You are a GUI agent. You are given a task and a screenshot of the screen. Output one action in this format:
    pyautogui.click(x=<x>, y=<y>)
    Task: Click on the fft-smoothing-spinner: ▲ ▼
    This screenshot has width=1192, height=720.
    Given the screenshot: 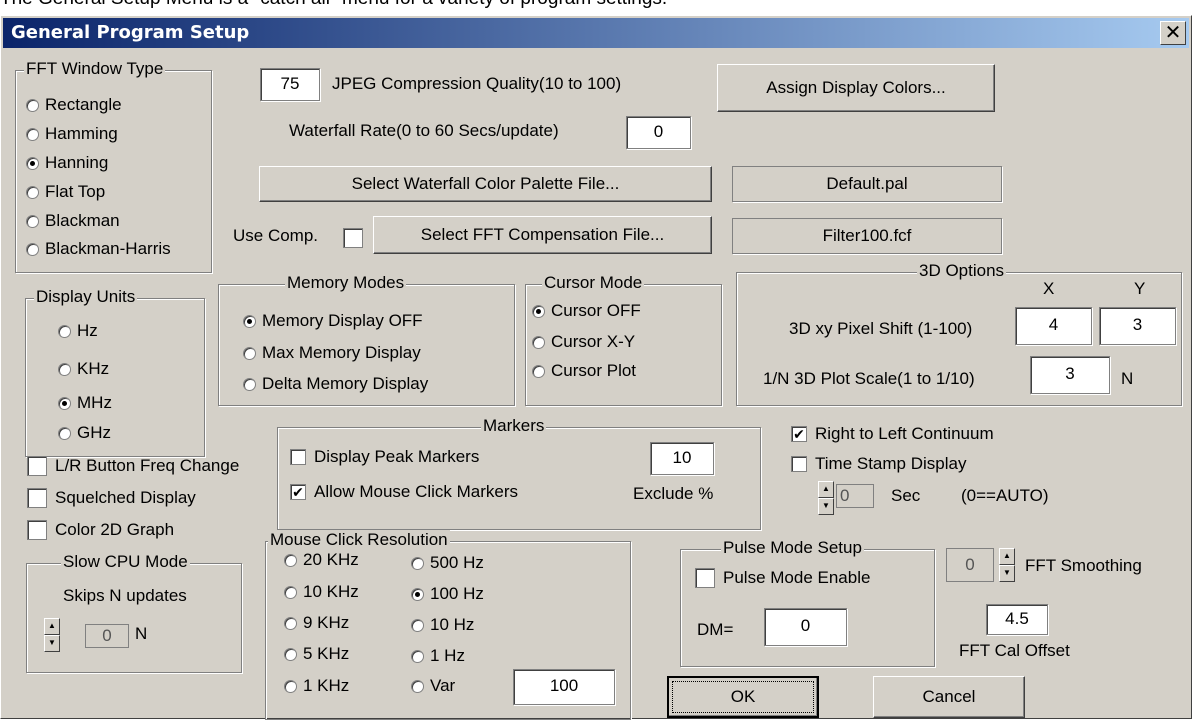 What is the action you would take?
    pyautogui.click(x=1007, y=565)
    